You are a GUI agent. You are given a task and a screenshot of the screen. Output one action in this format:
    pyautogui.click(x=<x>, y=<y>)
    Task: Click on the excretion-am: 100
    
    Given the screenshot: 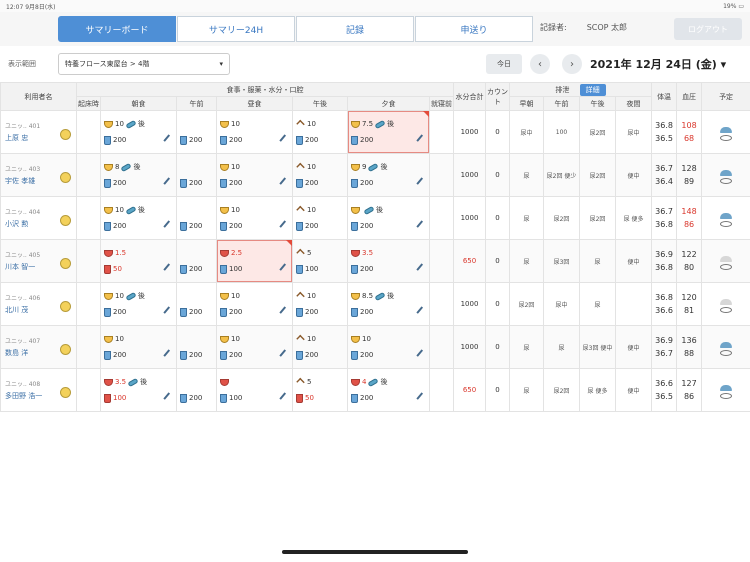 What is the action you would take?
    pyautogui.click(x=562, y=132)
    